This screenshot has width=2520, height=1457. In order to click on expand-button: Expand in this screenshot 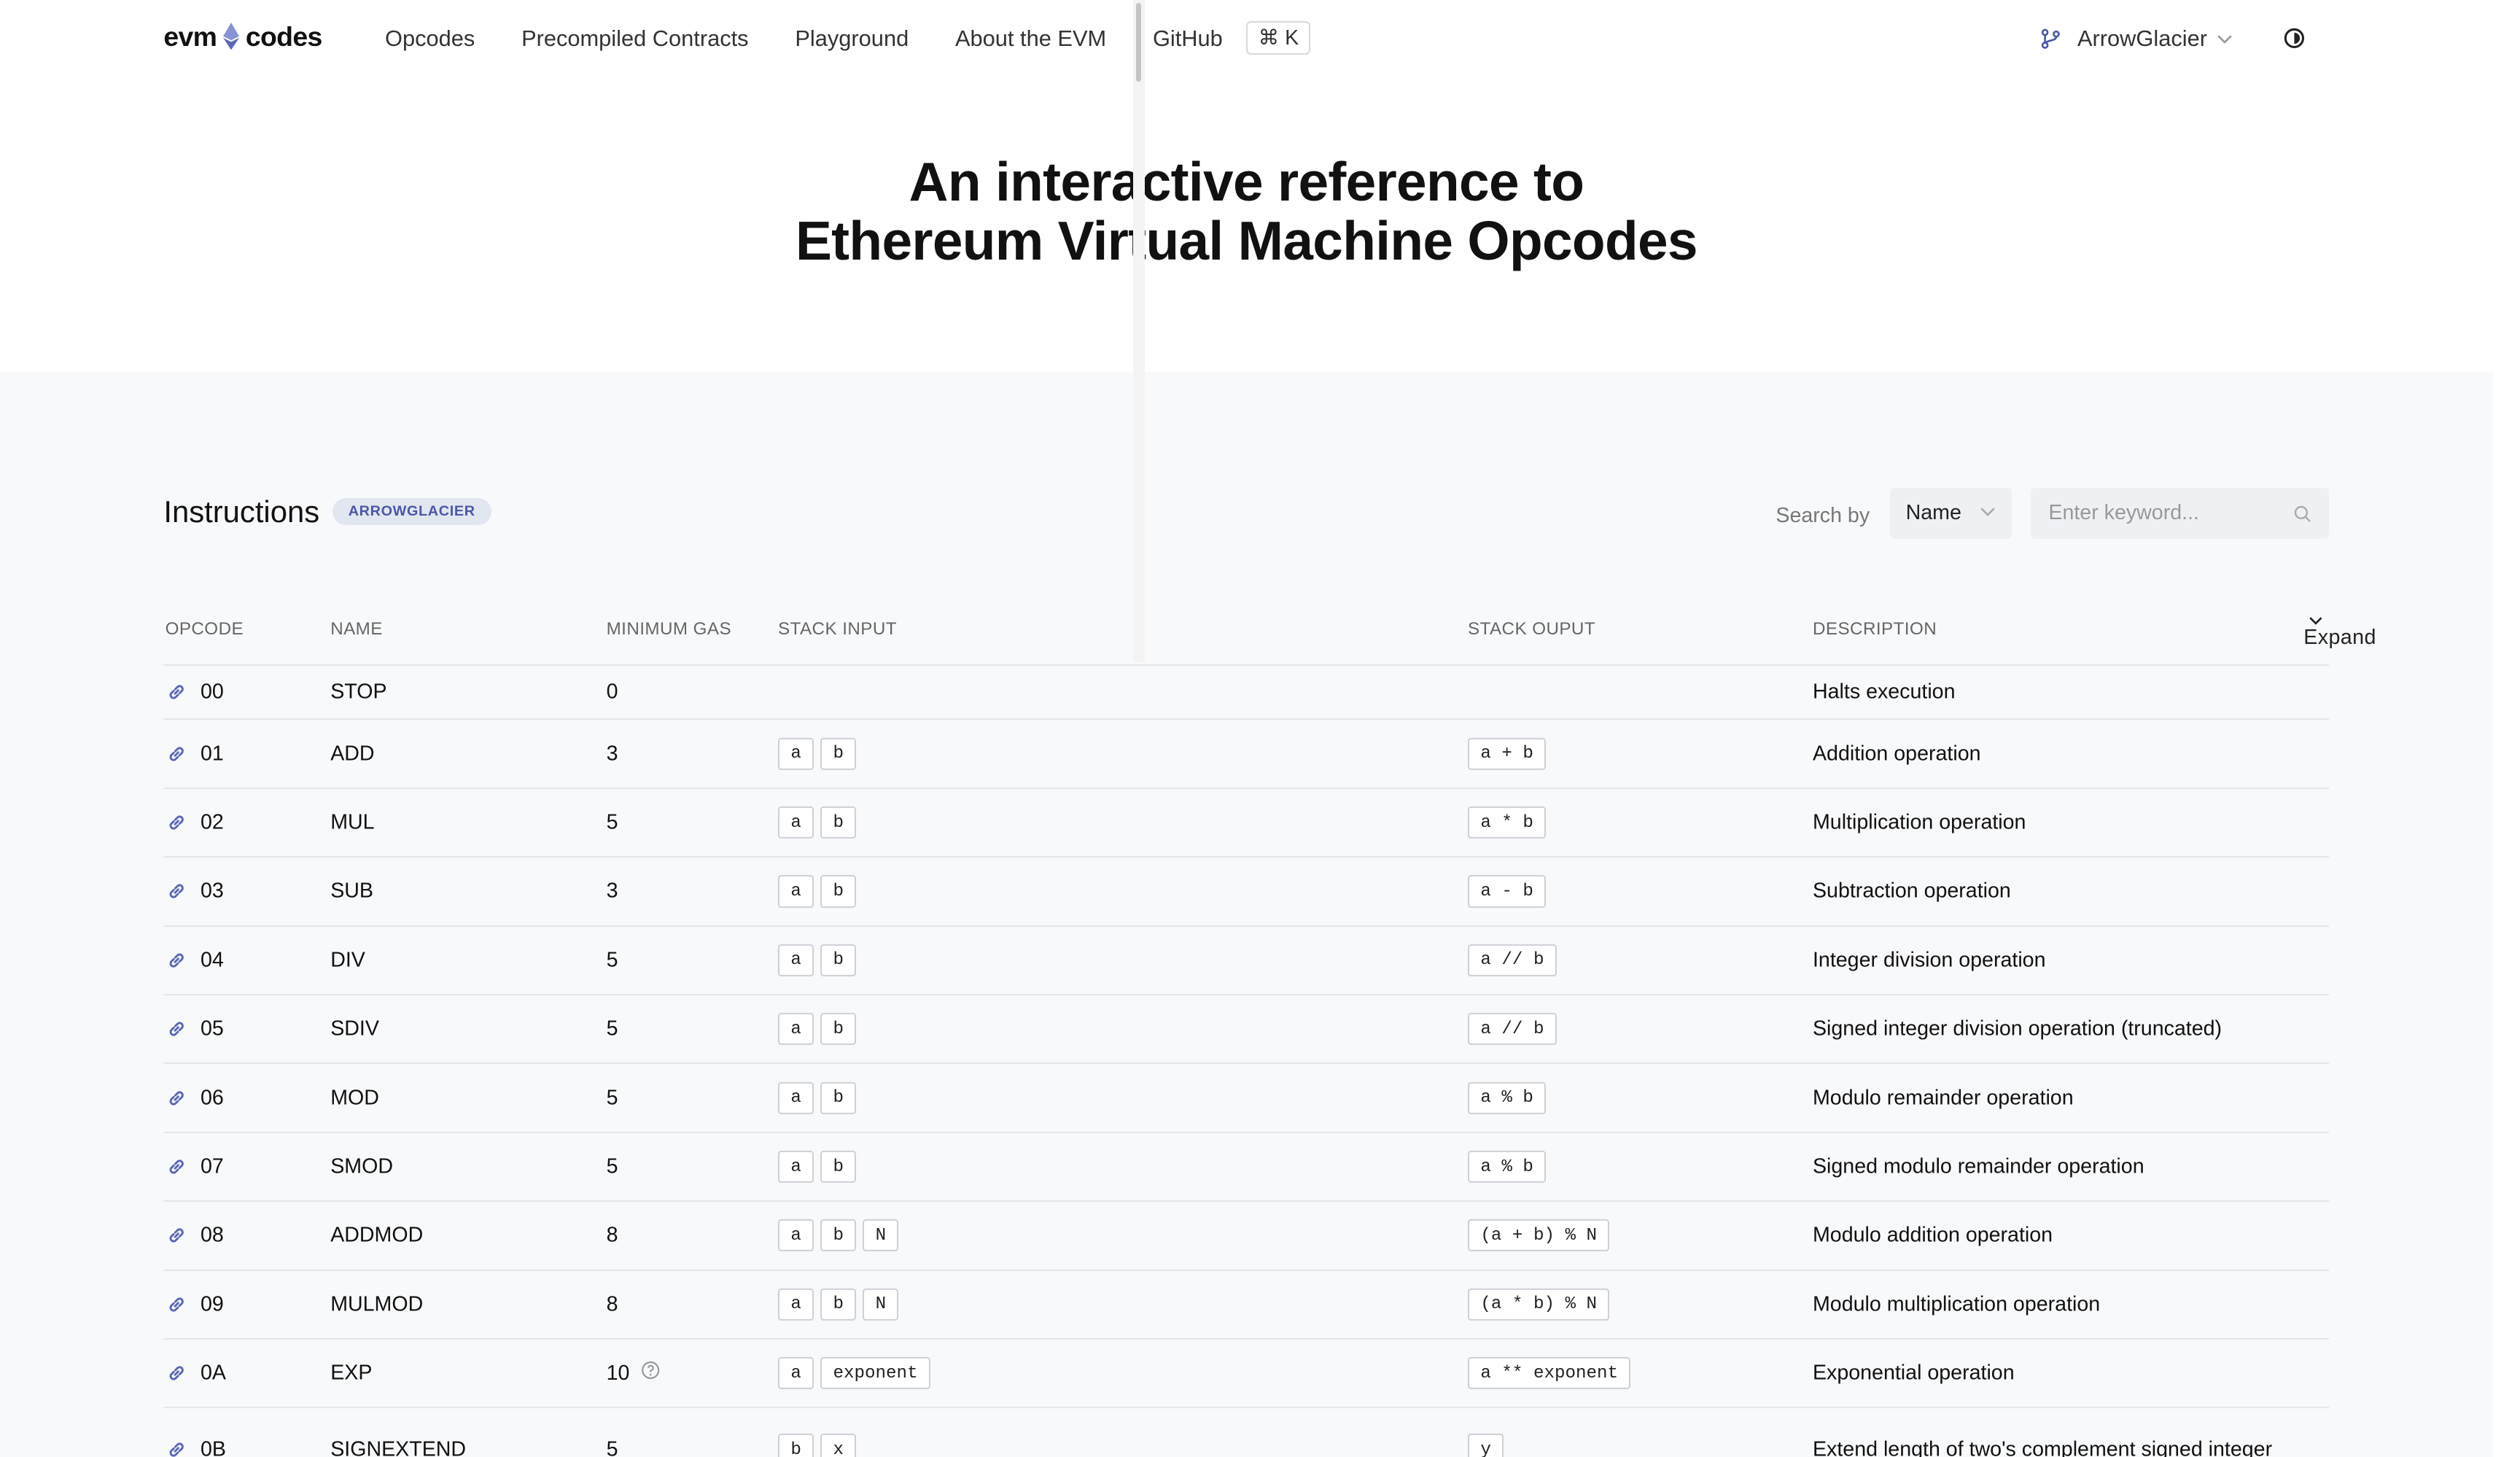, I will do `click(2339, 633)`.